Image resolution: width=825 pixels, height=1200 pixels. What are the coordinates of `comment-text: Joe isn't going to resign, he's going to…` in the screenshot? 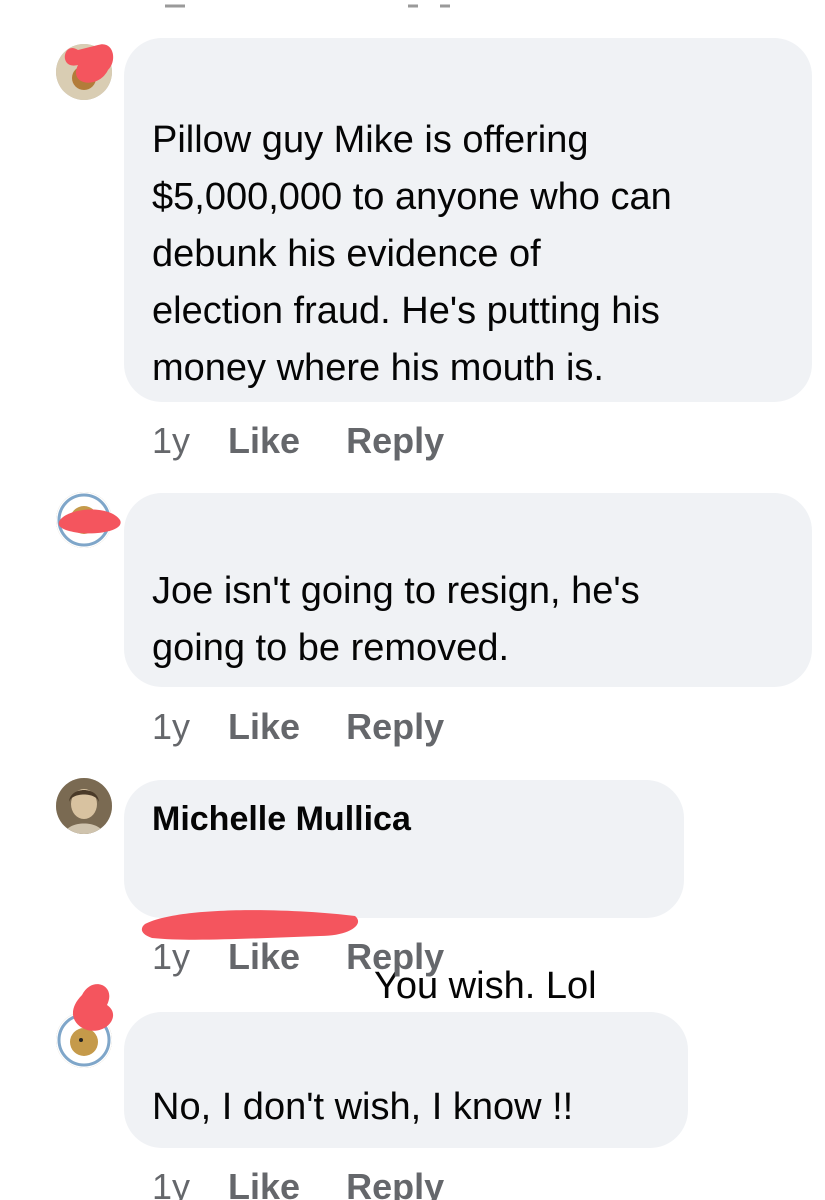 It's located at (396, 619).